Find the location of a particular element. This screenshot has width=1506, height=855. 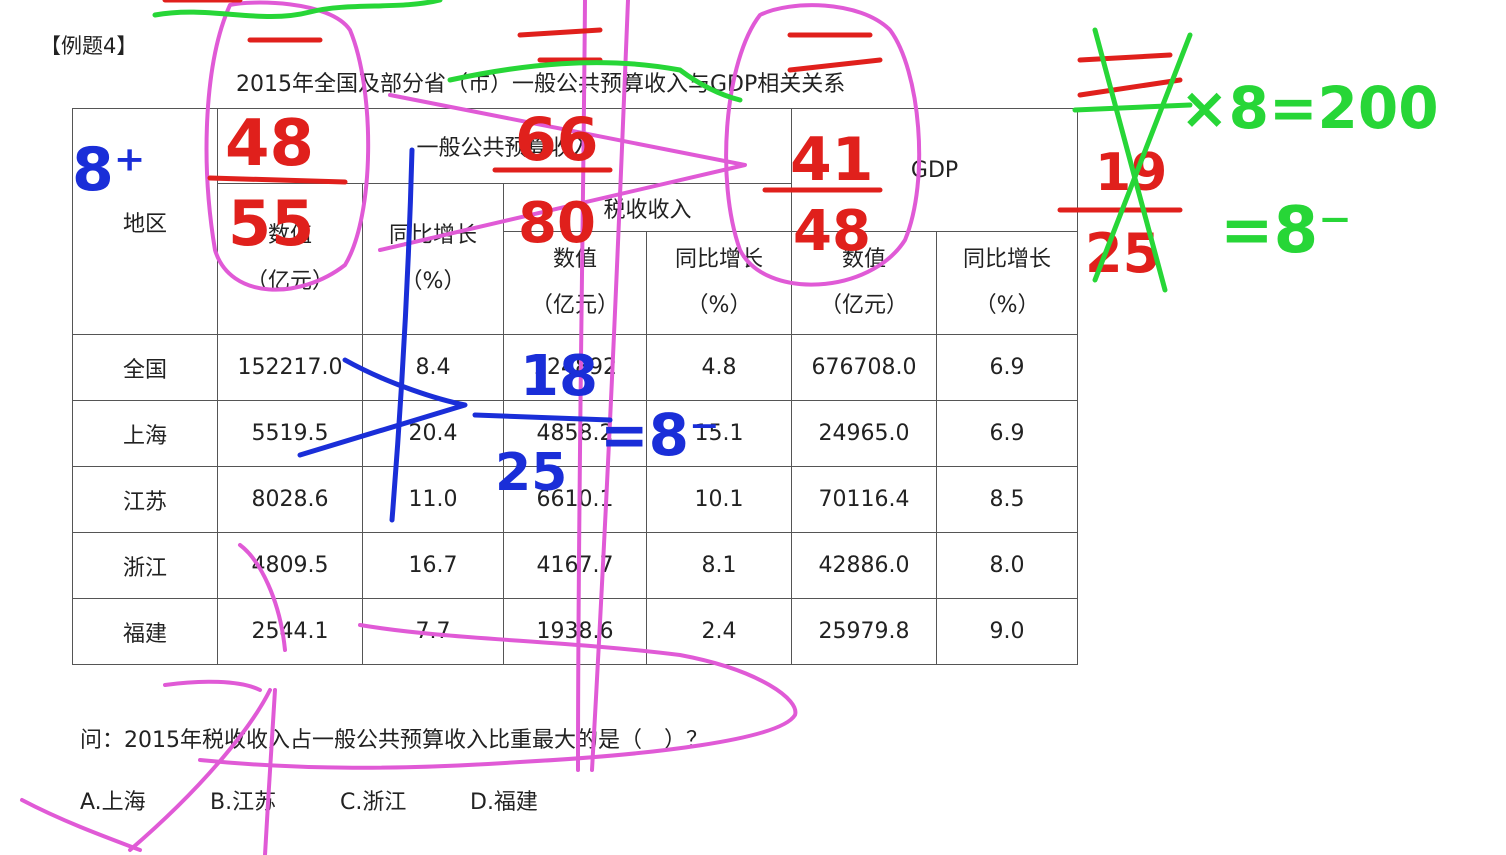

cell-tax-growth: 4.8 is located at coordinates (719, 367).